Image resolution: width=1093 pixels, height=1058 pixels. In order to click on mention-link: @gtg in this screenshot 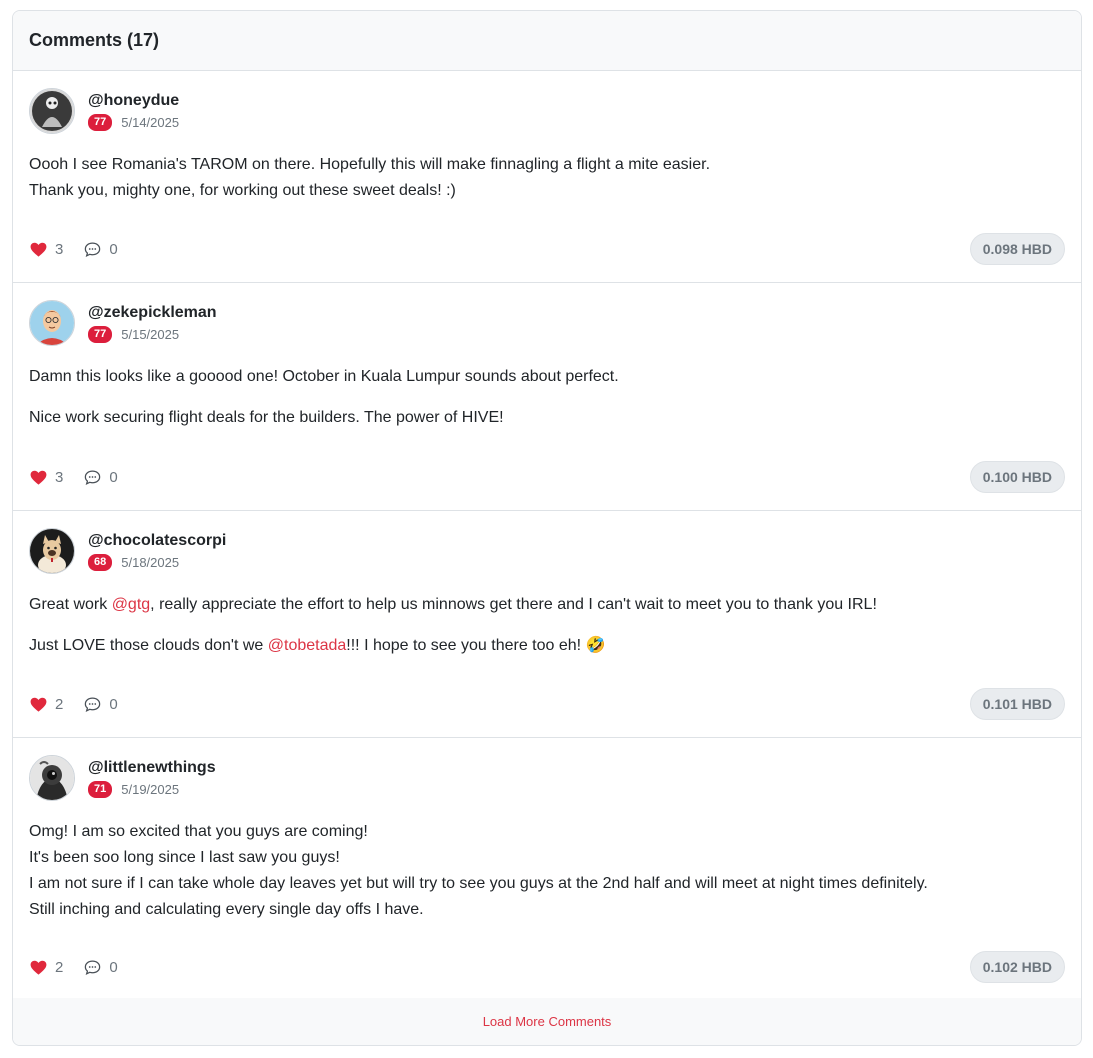, I will do `click(131, 604)`.